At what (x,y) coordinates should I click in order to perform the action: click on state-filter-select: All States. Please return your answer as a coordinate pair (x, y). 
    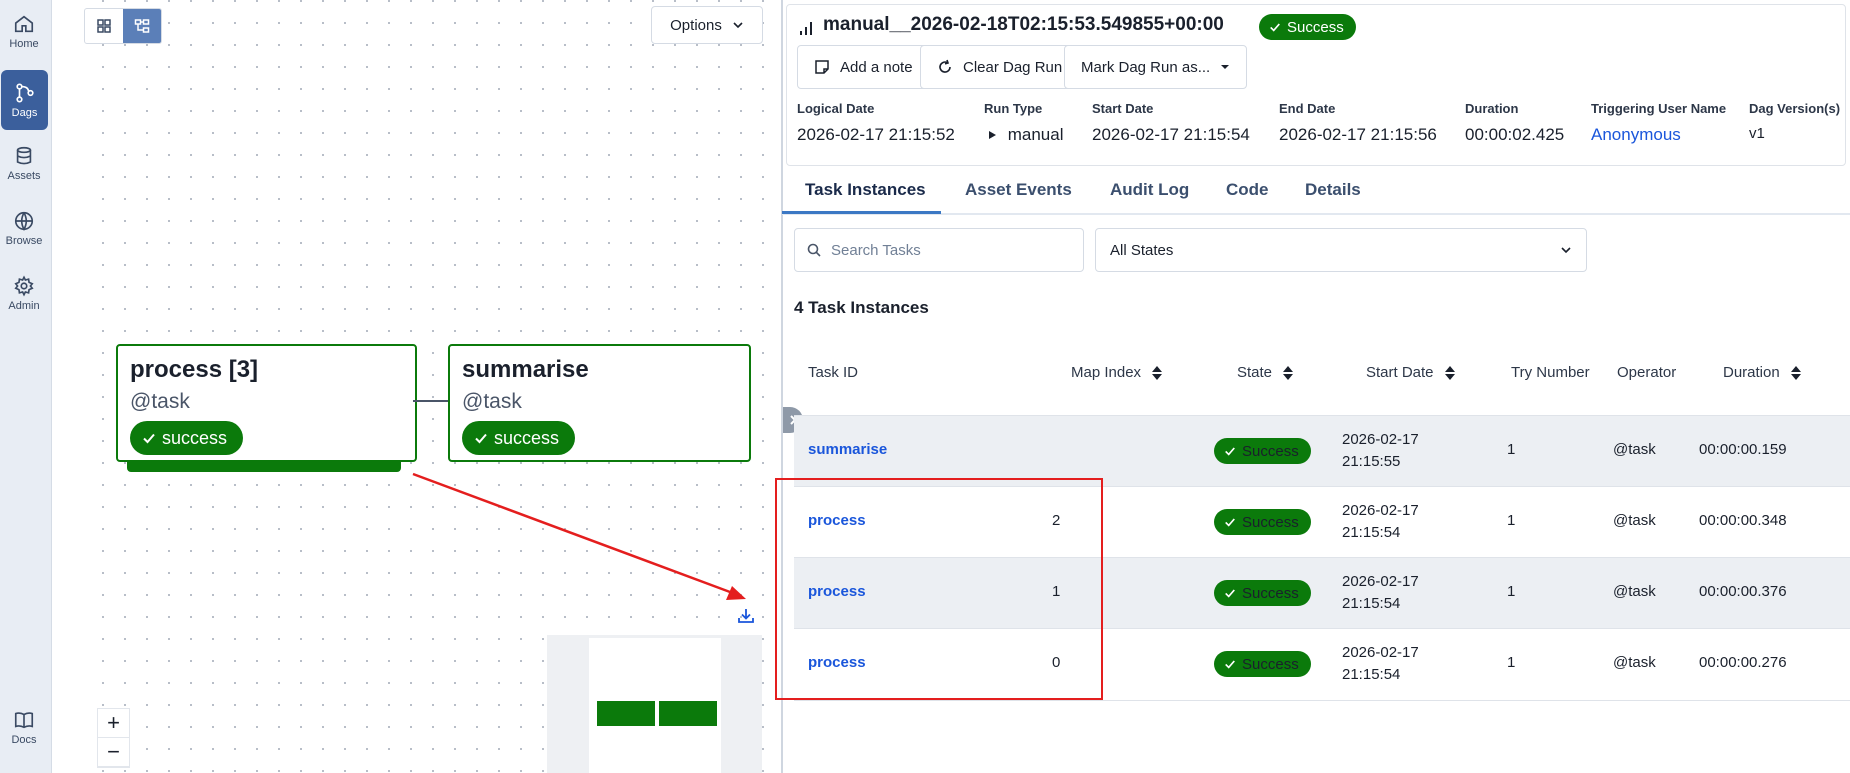
    Looking at the image, I should click on (1341, 250).